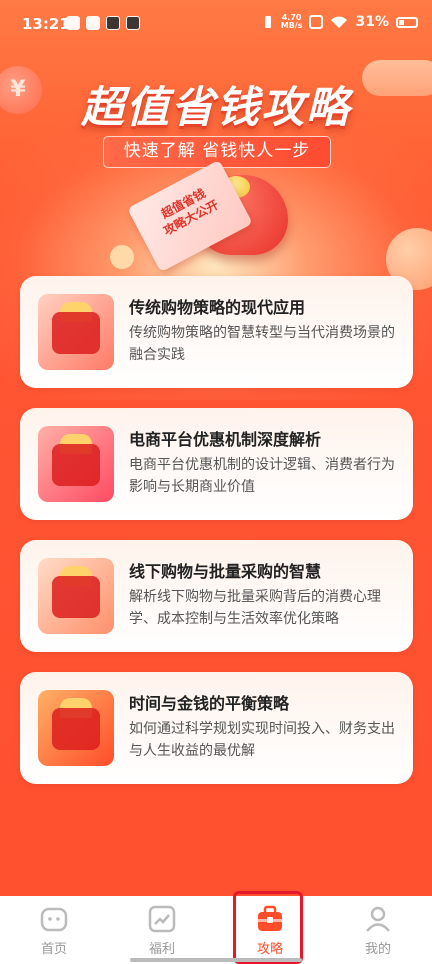  I want to click on gift-cart-icon, so click(76, 464).